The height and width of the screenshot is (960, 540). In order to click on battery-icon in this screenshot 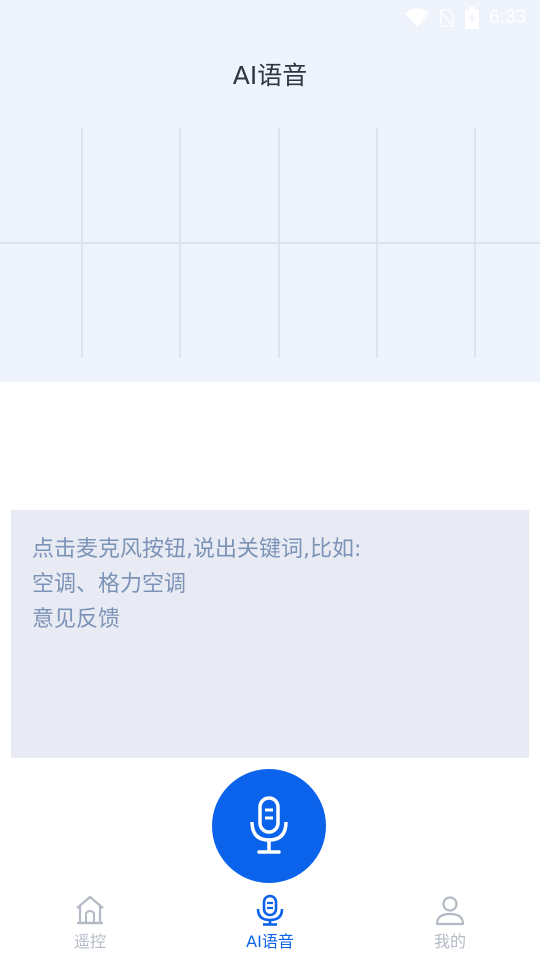, I will do `click(472, 18)`.